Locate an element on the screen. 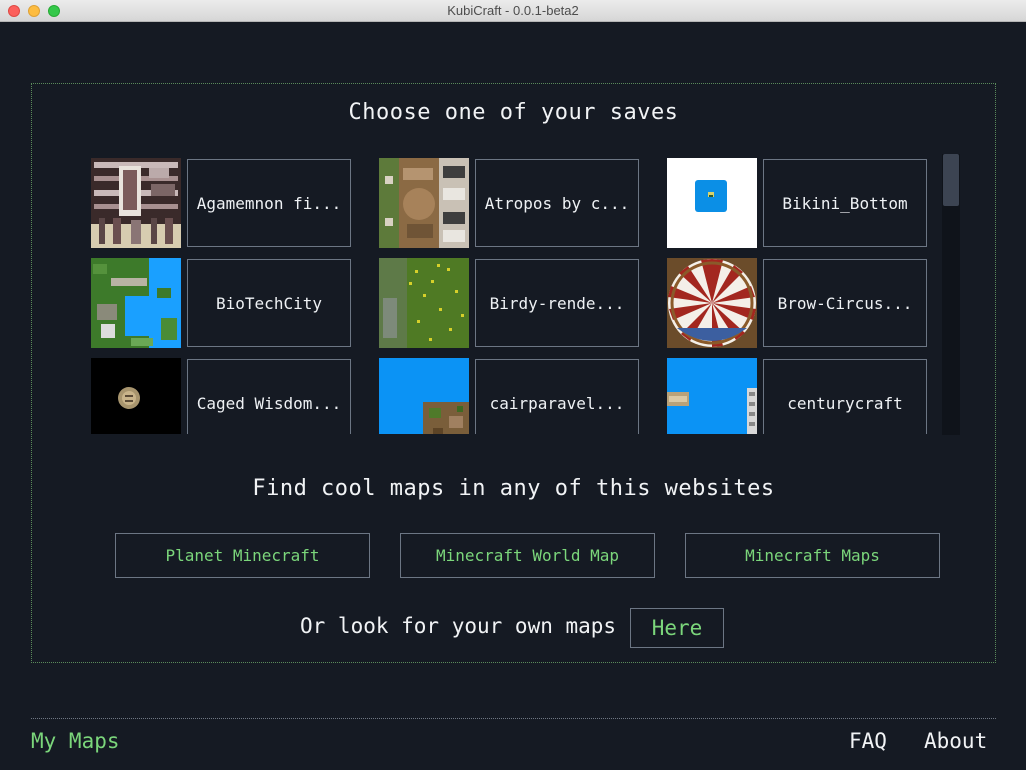  save-name-label: BioTechCity is located at coordinates (269, 303).